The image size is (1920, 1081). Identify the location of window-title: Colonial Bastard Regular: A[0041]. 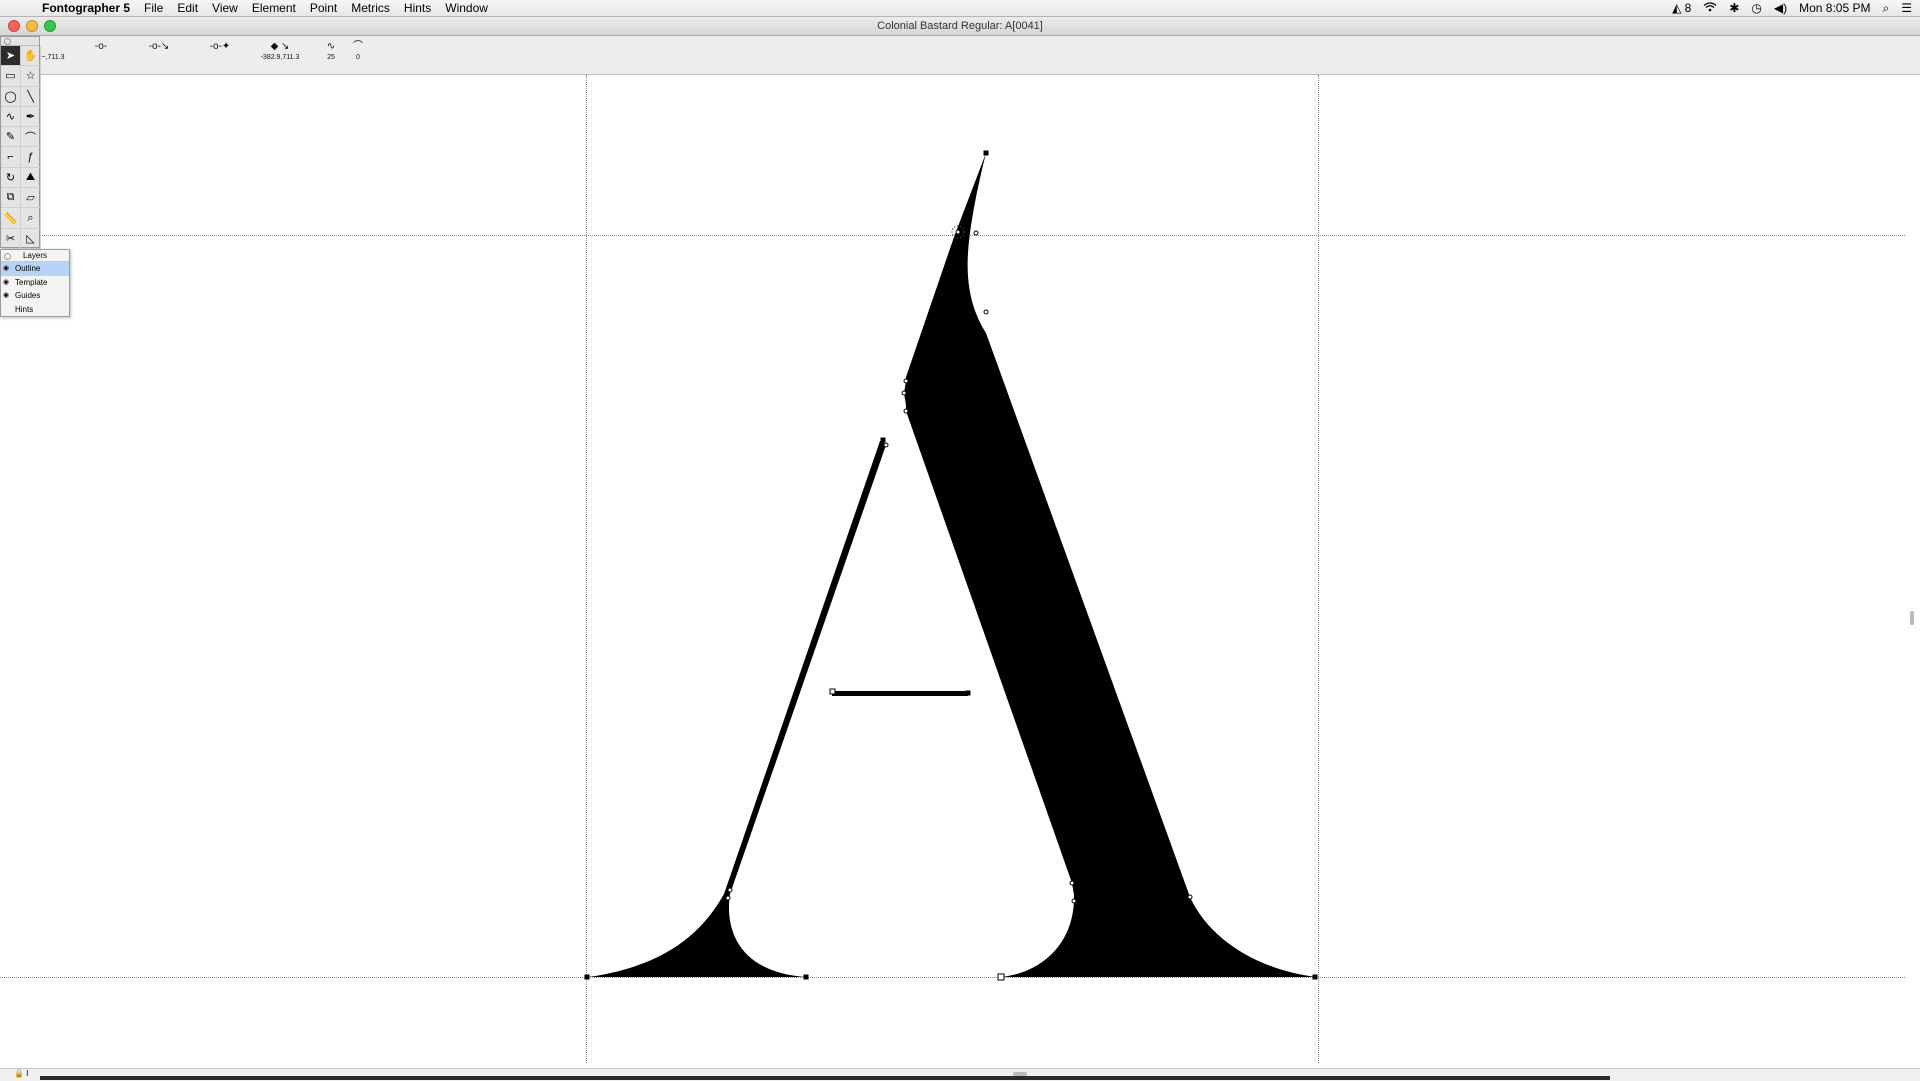
(960, 26).